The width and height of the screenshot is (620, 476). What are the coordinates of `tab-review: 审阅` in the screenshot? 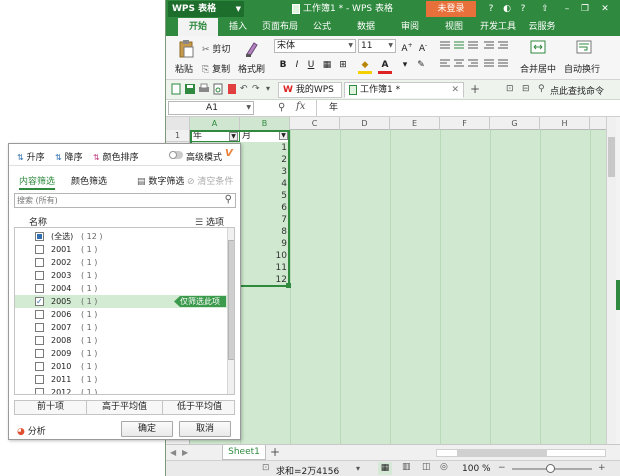 It's located at (410, 27).